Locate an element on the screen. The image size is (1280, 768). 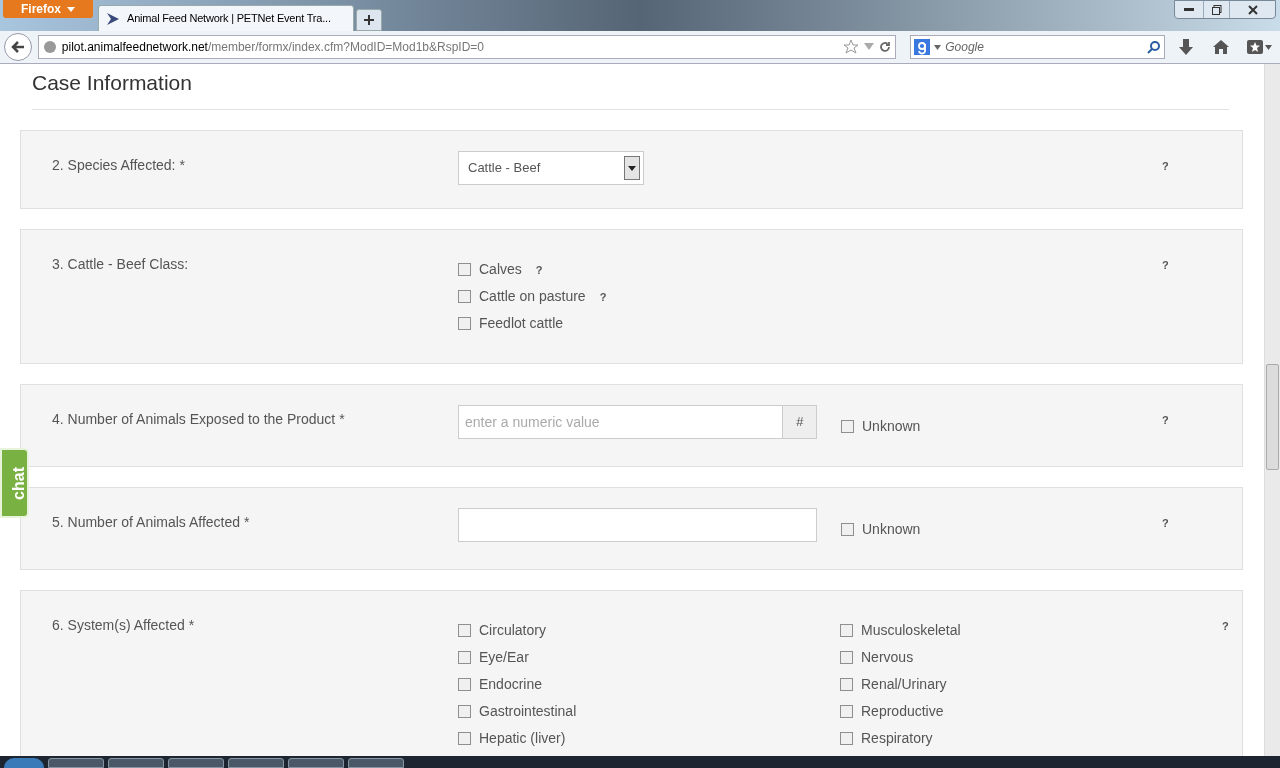
start-button is located at coordinates (24, 763).